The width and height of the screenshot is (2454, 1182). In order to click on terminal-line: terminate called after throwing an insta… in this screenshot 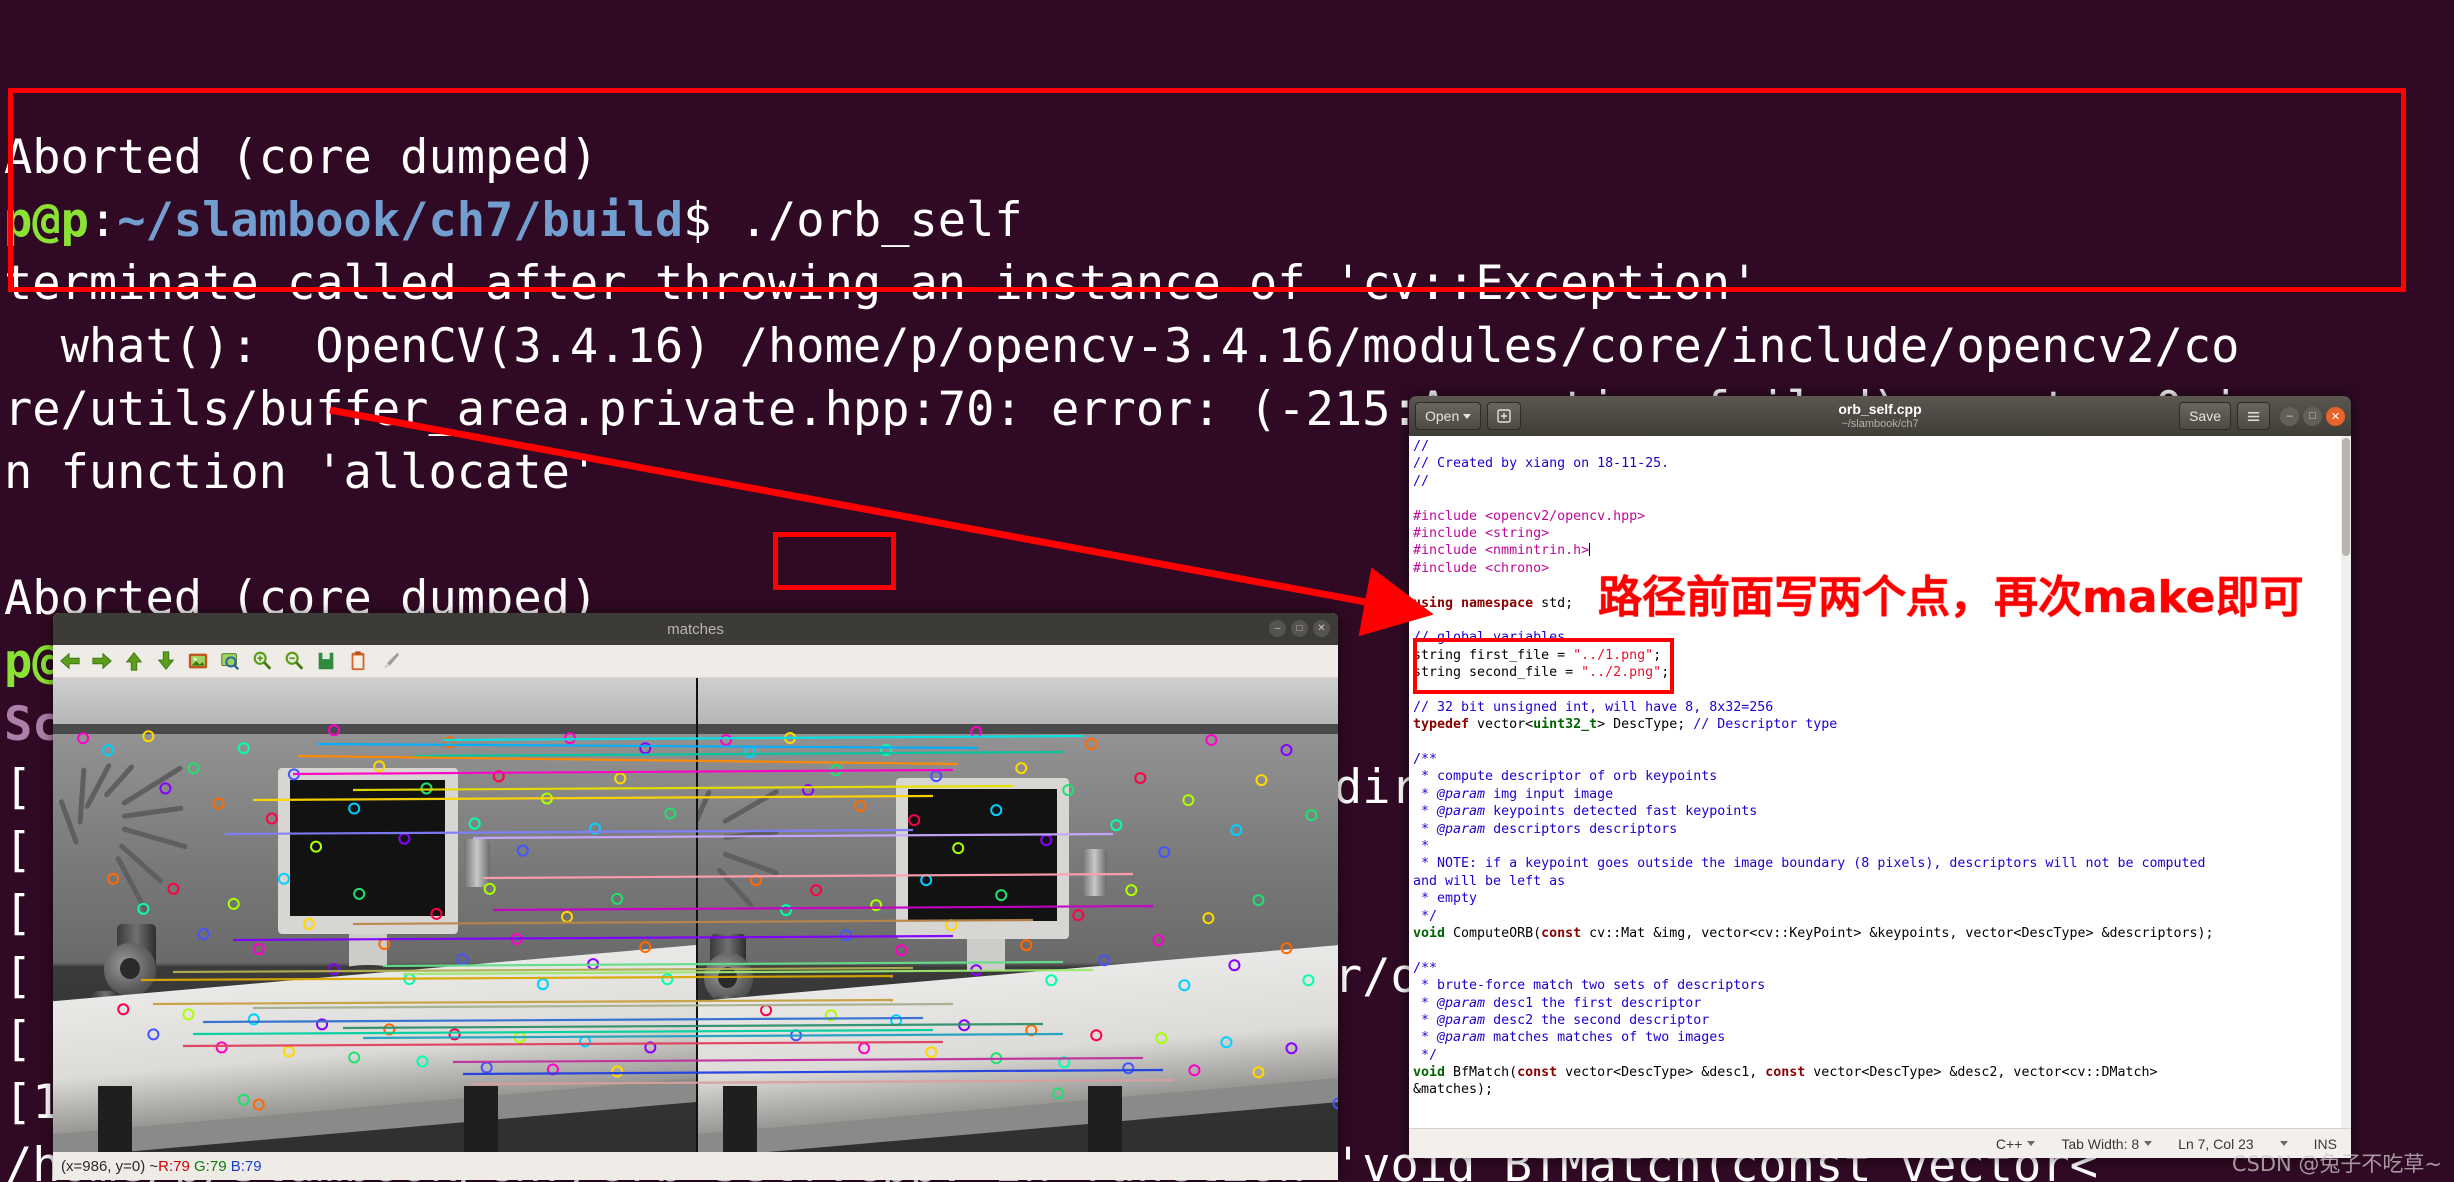, I will do `click(881, 283)`.